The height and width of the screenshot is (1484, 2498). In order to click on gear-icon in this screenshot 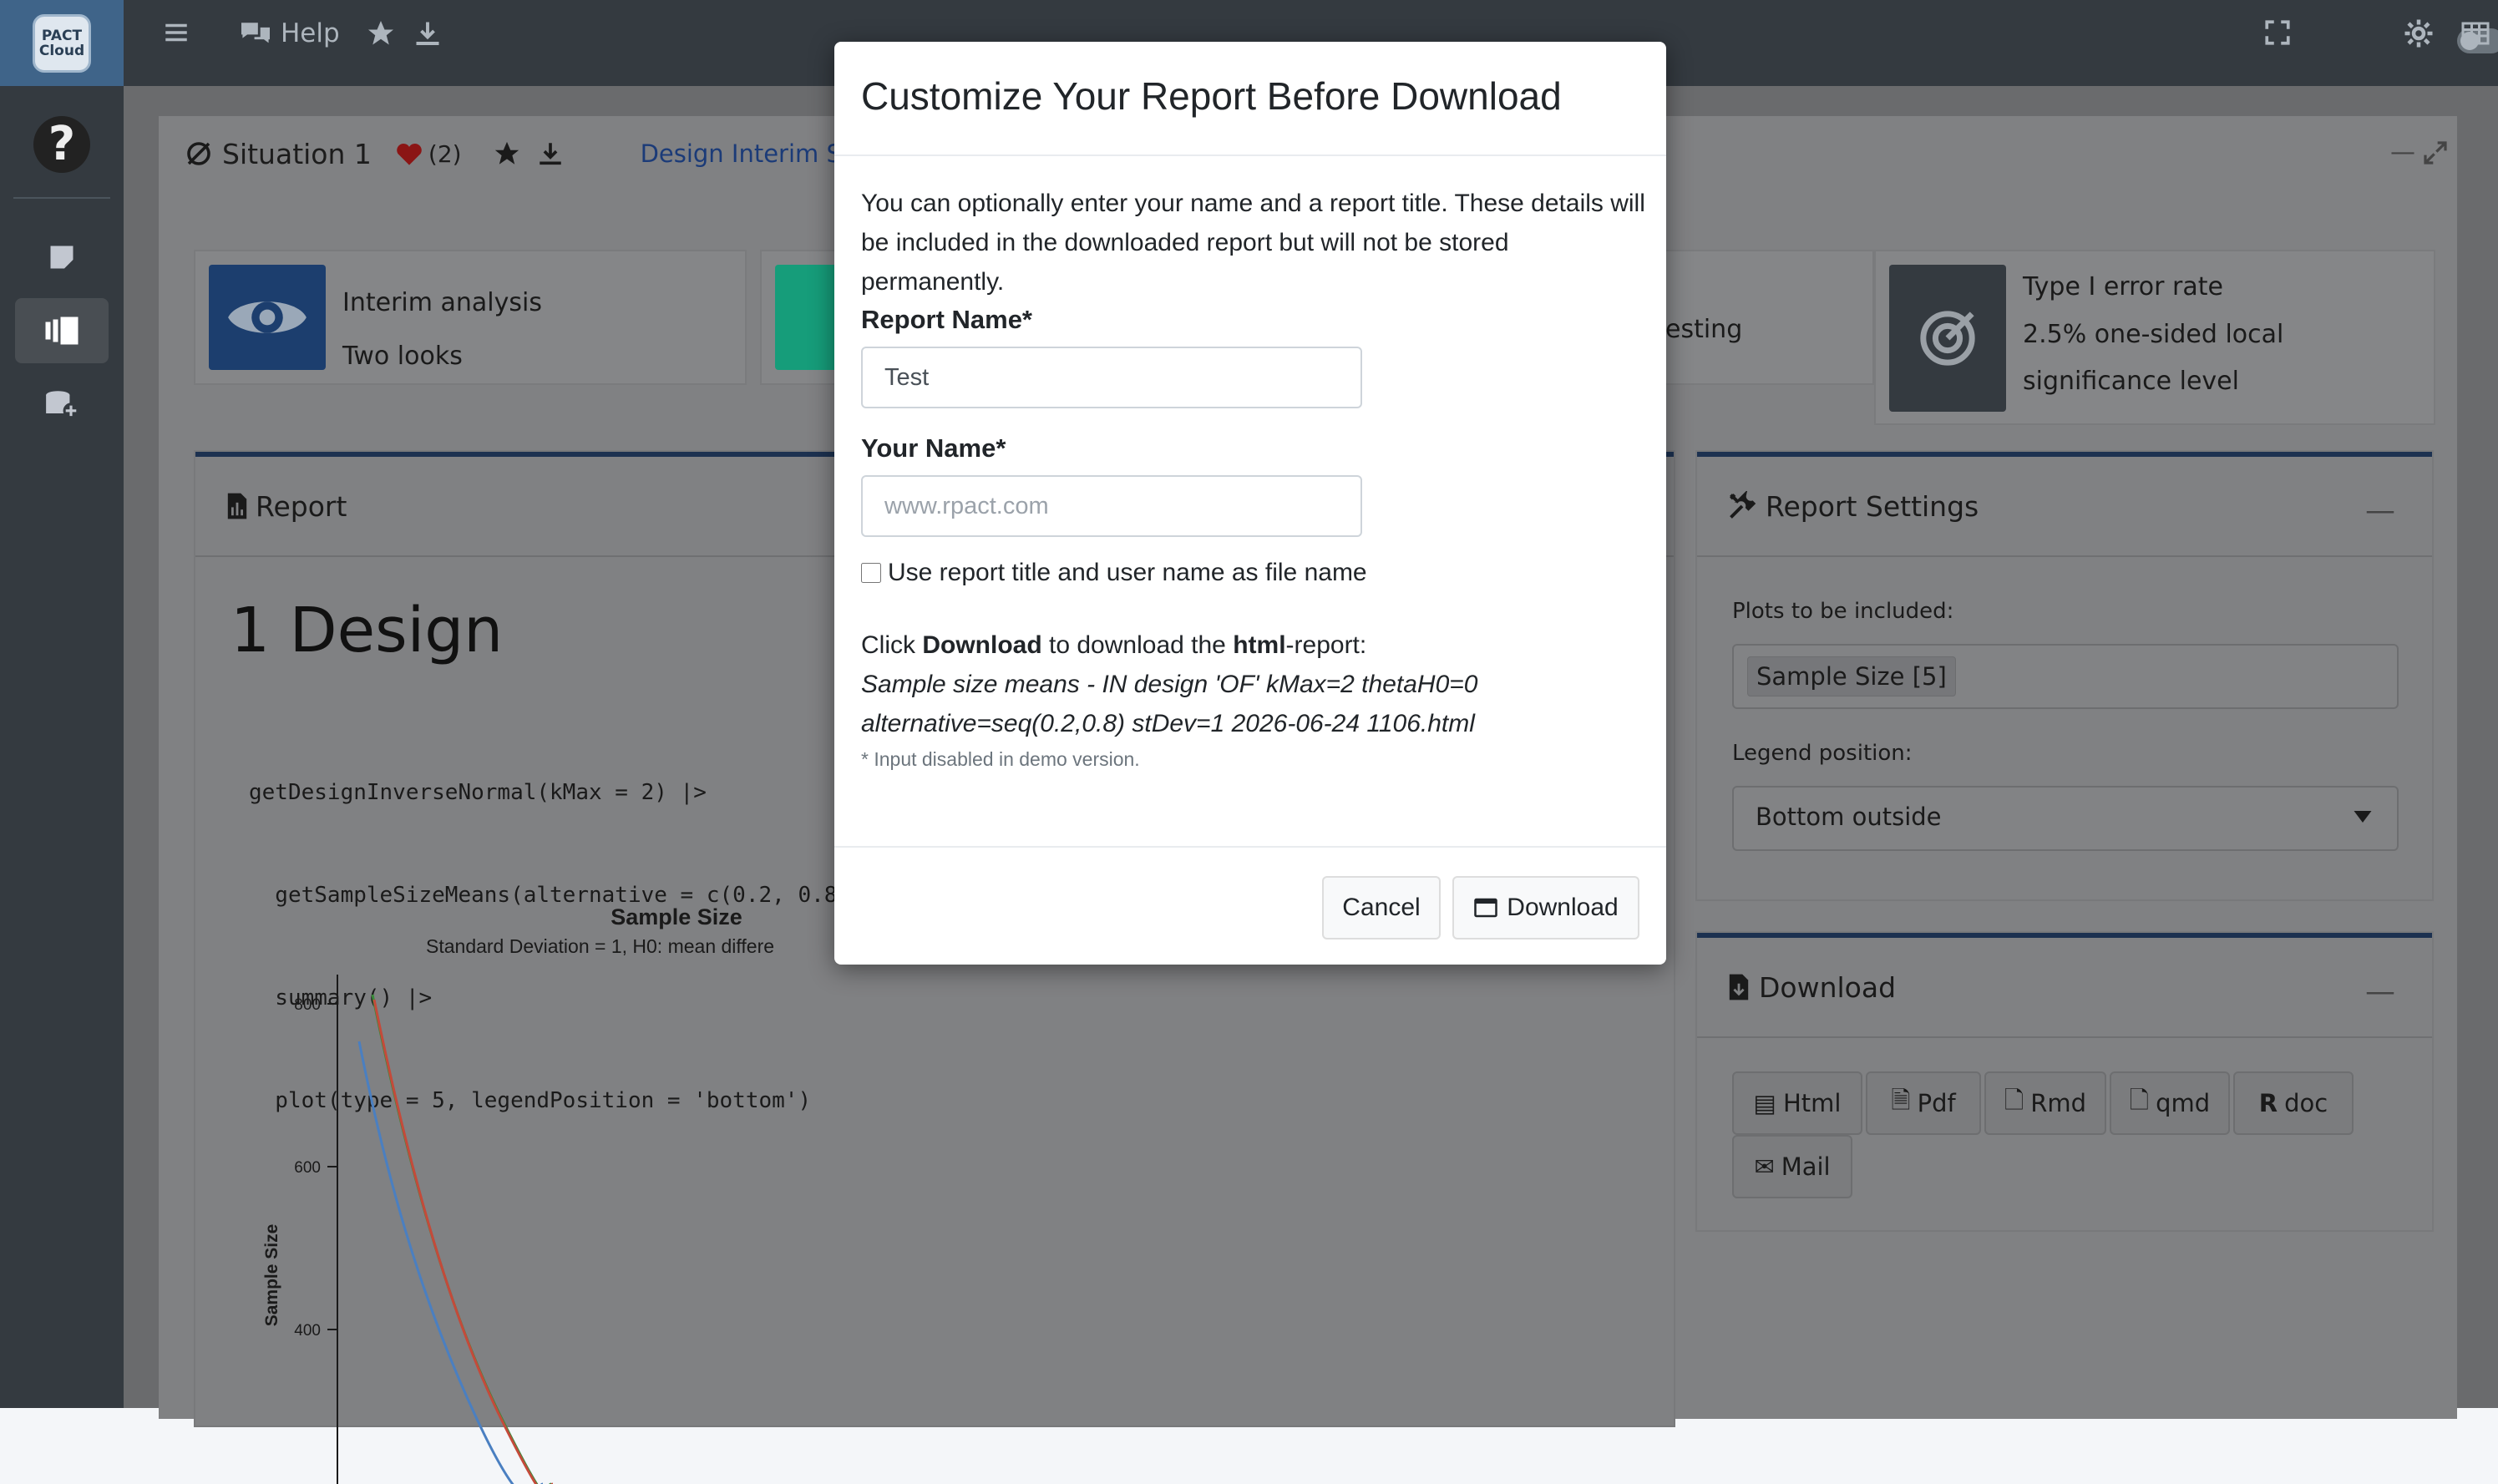, I will do `click(2419, 37)`.